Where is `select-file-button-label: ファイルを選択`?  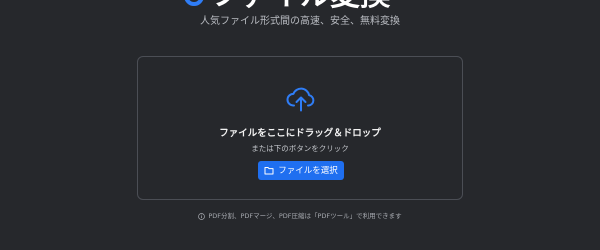
select-file-button-label: ファイルを選択 is located at coordinates (308, 170).